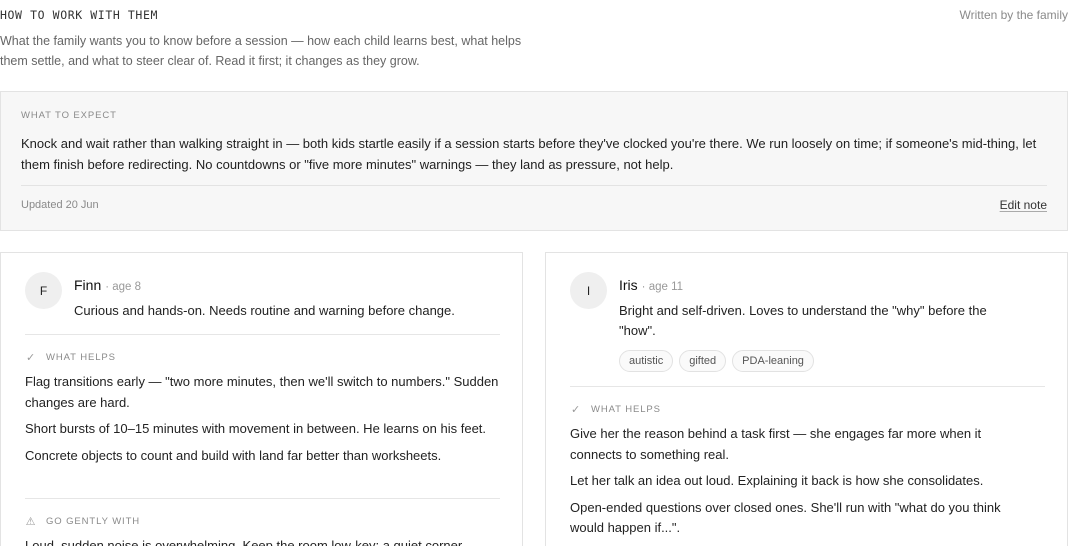  I want to click on child-age: age 8, so click(123, 287).